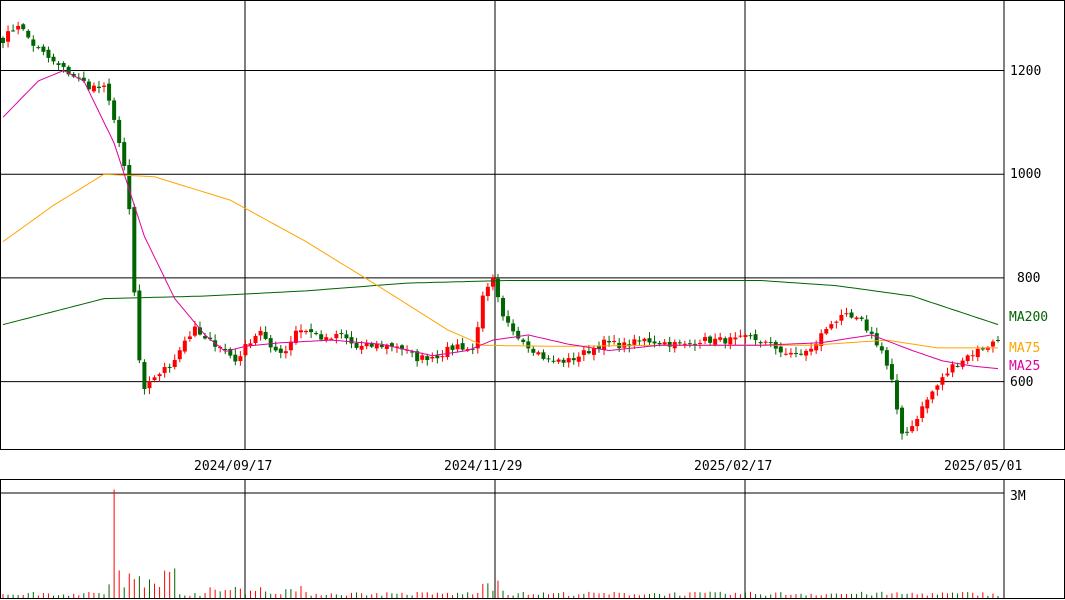 Image resolution: width=1065 pixels, height=600 pixels. Describe the element at coordinates (1025, 174) in the screenshot. I see `y-tick-1000: 1000` at that location.